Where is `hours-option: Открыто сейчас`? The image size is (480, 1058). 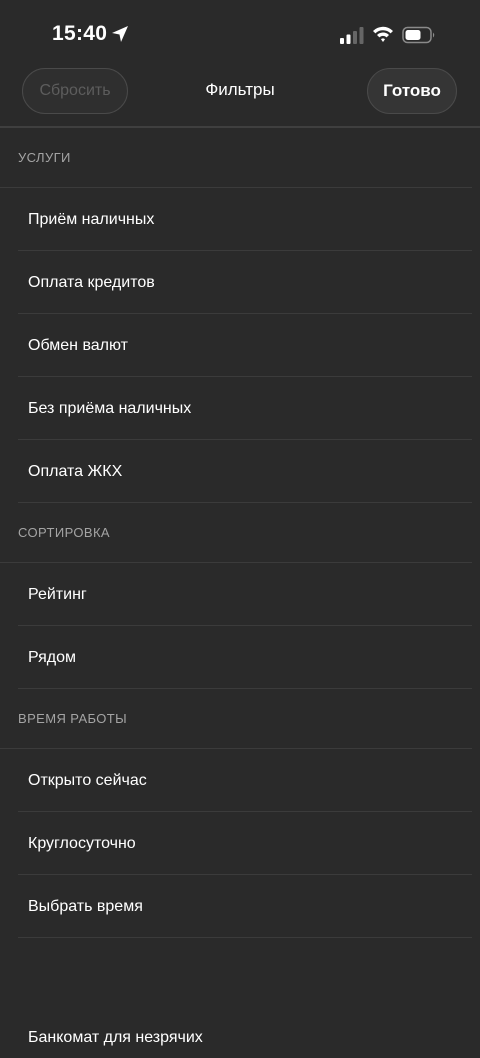
hours-option: Открыто сейчас is located at coordinates (245, 780).